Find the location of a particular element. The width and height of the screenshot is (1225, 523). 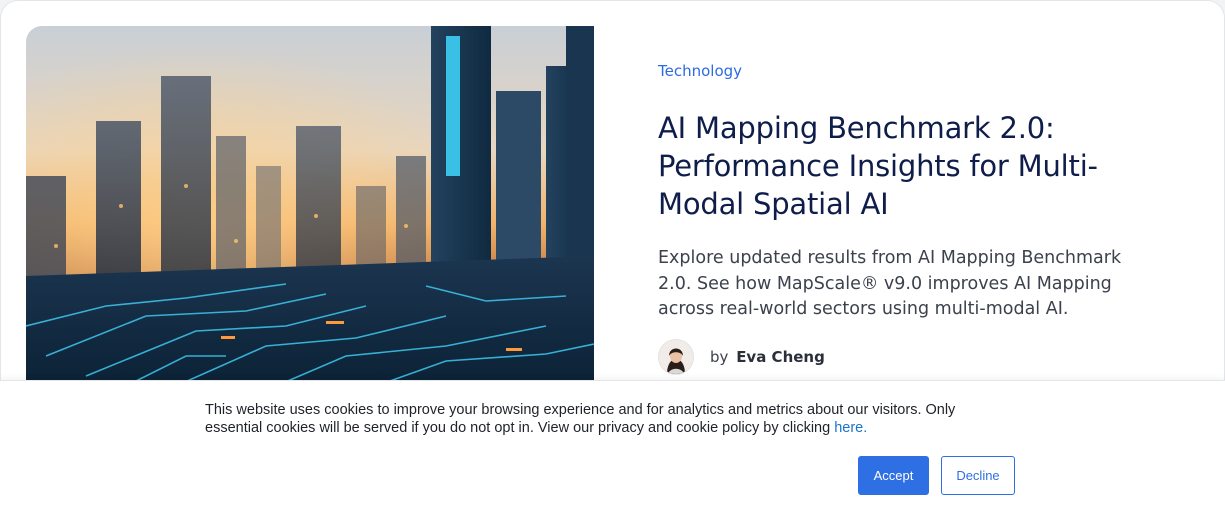

author-prefix: by is located at coordinates (719, 356).